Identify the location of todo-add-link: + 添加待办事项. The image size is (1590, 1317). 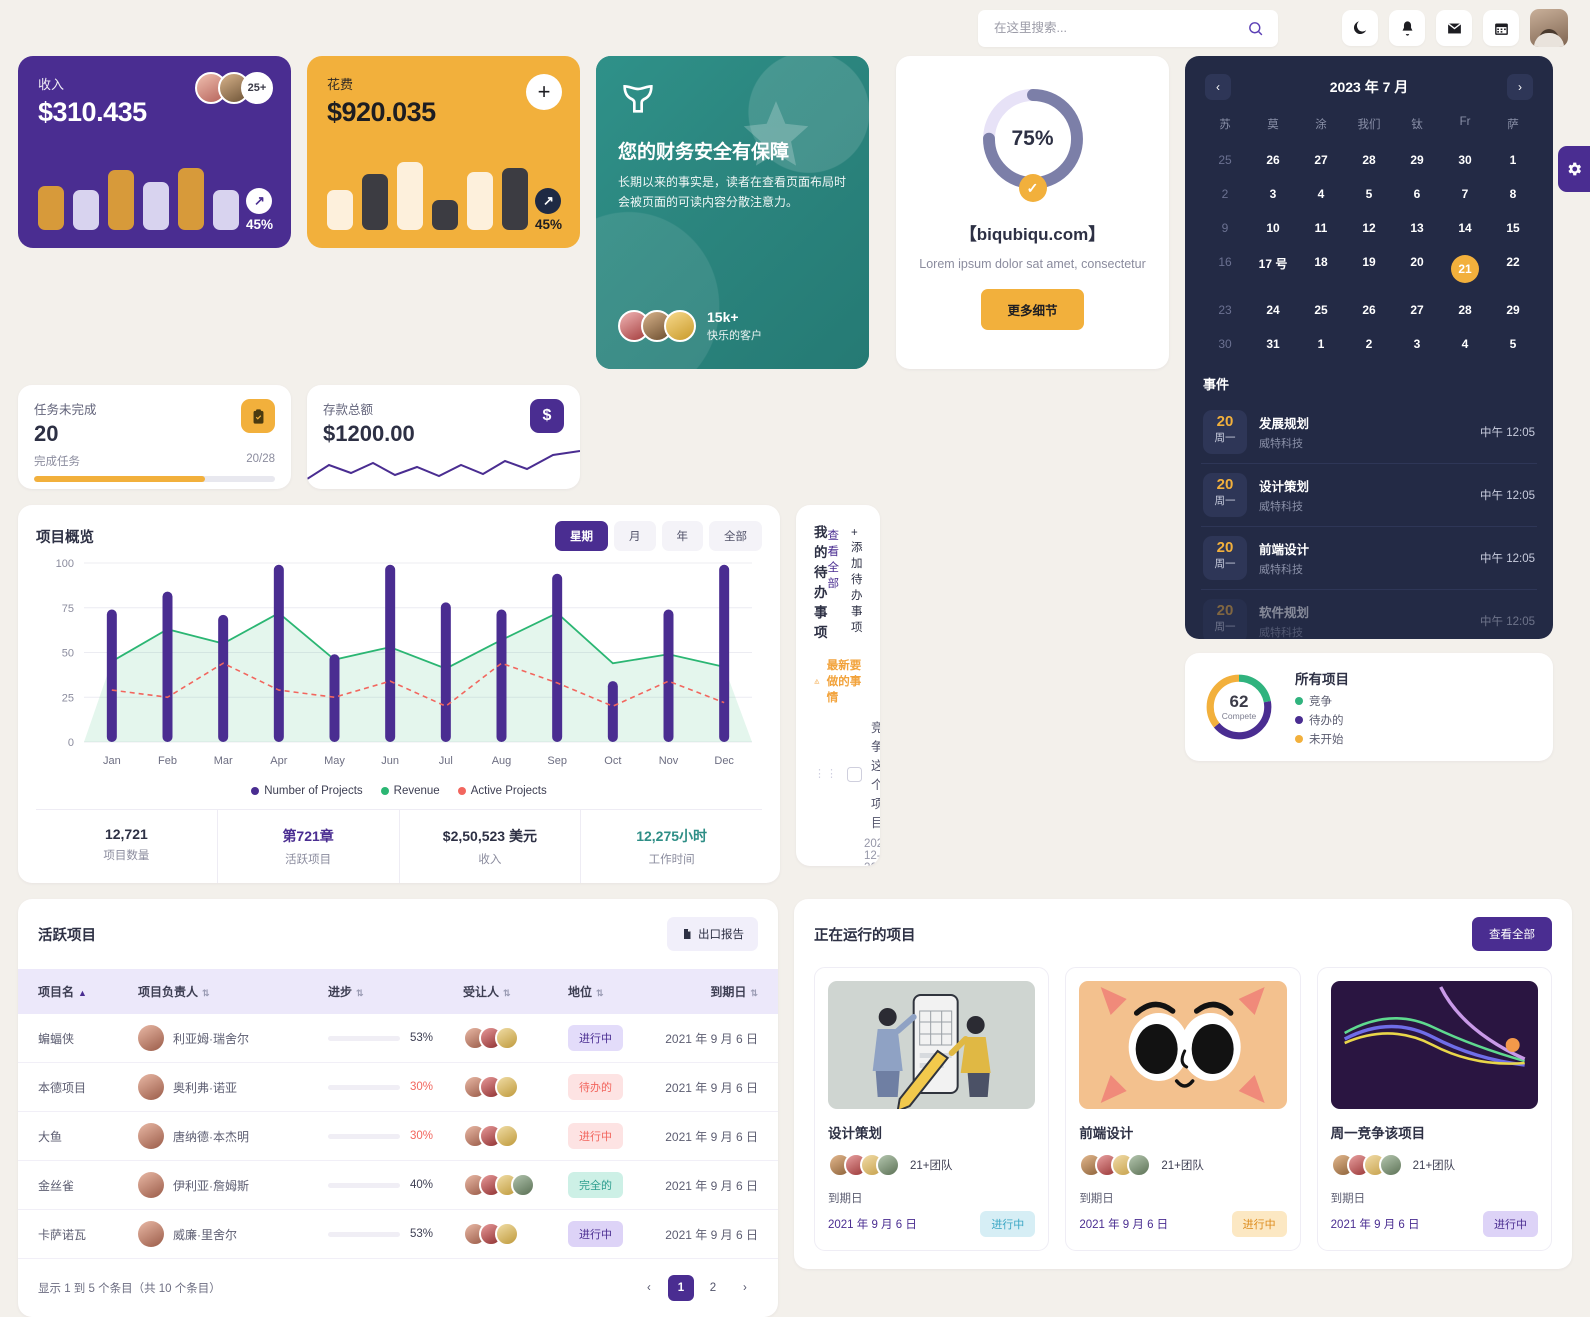
(857, 581).